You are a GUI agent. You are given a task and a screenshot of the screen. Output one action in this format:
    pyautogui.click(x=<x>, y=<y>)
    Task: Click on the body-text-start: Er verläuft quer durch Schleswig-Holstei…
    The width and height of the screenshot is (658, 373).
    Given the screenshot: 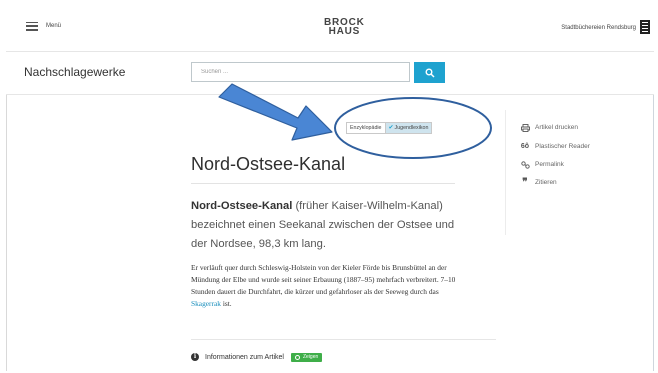 What is the action you would take?
    pyautogui.click(x=323, y=279)
    